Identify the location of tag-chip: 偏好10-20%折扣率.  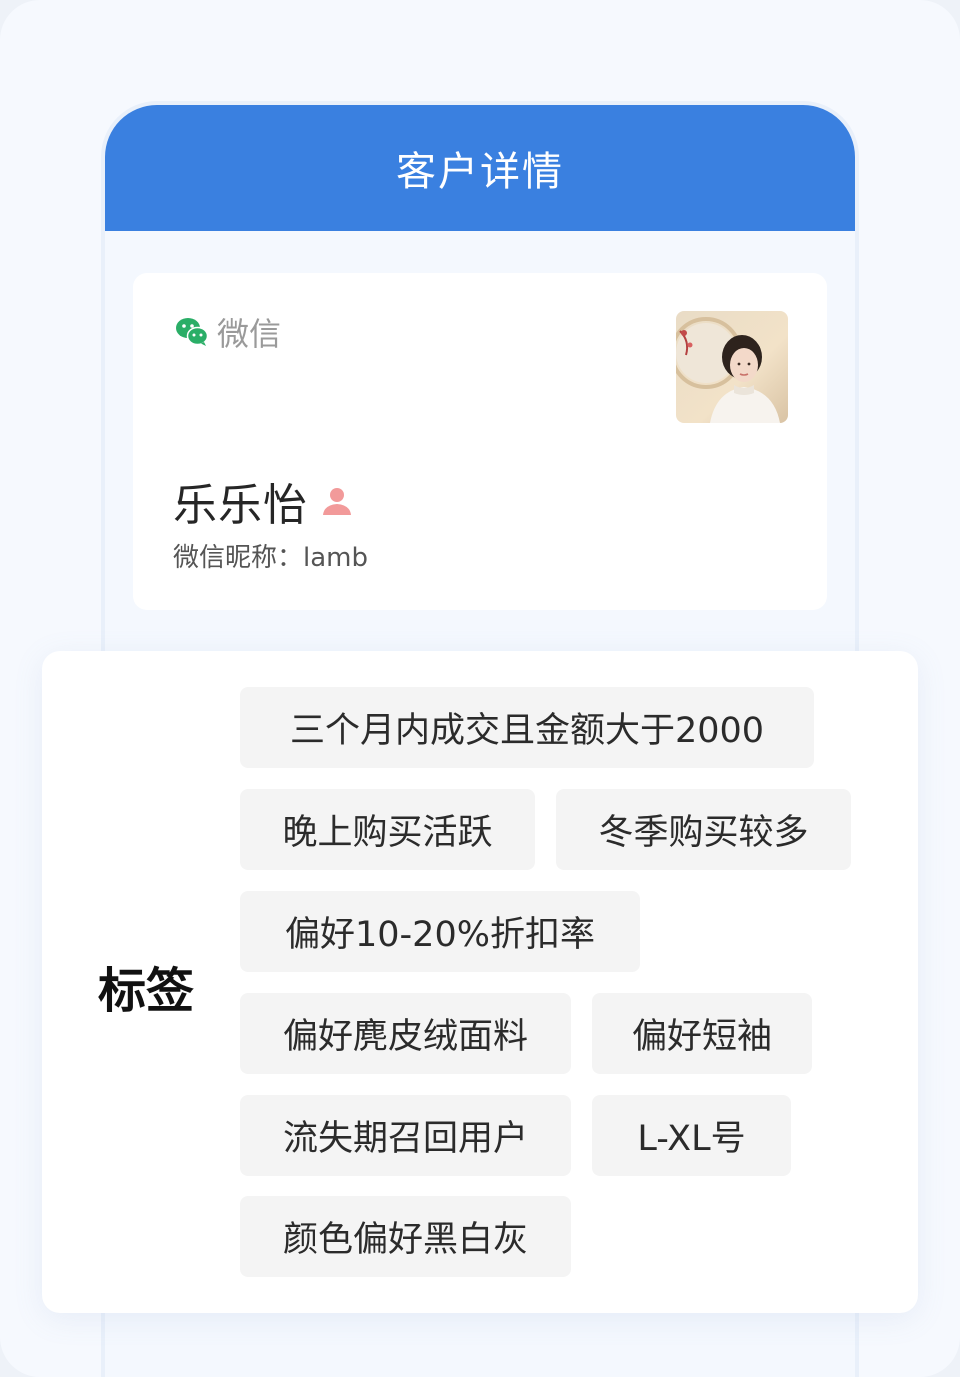
(440, 931).